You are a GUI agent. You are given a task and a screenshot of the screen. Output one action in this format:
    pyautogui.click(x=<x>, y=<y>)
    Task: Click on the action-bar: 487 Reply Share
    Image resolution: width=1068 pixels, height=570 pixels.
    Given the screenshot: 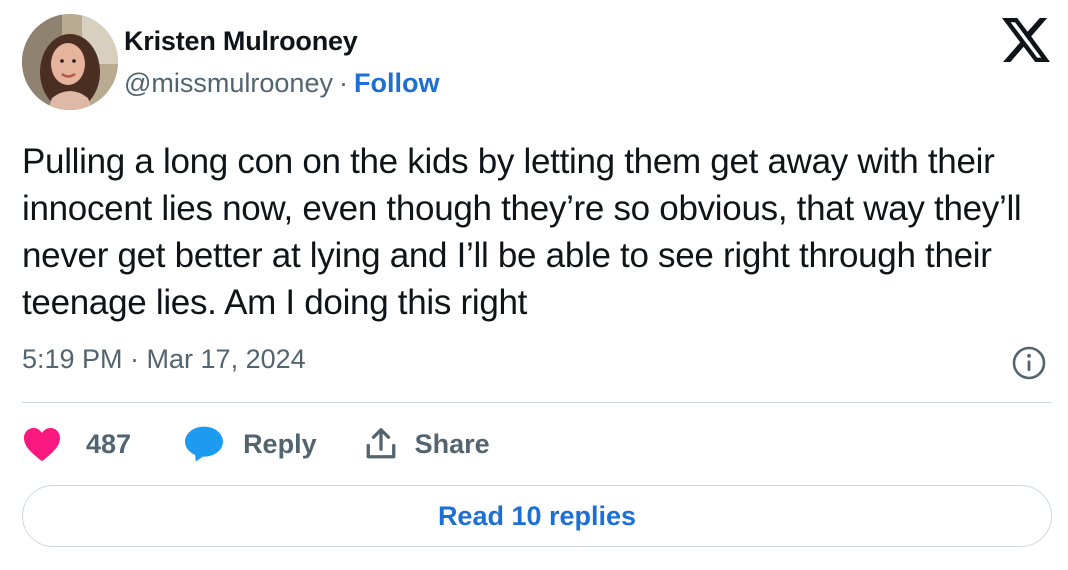 What is the action you would take?
    pyautogui.click(x=256, y=444)
    